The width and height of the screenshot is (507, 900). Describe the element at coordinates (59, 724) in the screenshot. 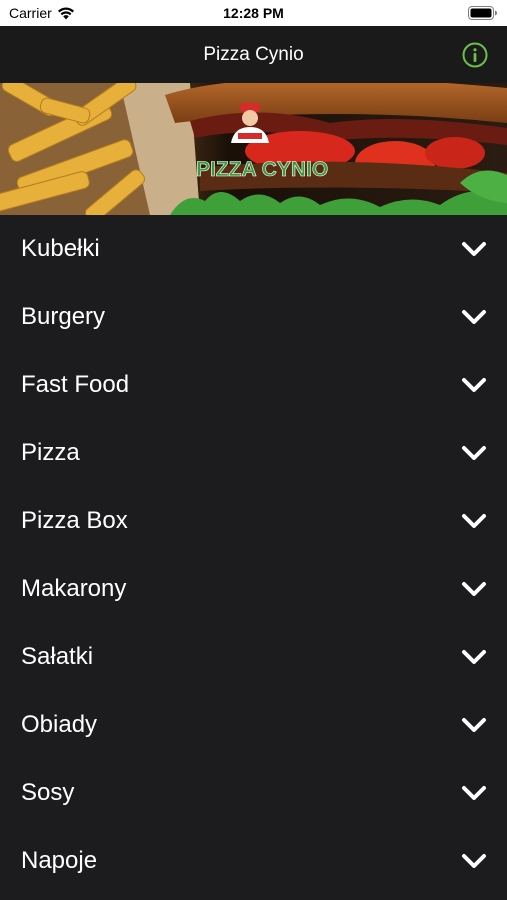

I see `menu-item-label: Obiady` at that location.